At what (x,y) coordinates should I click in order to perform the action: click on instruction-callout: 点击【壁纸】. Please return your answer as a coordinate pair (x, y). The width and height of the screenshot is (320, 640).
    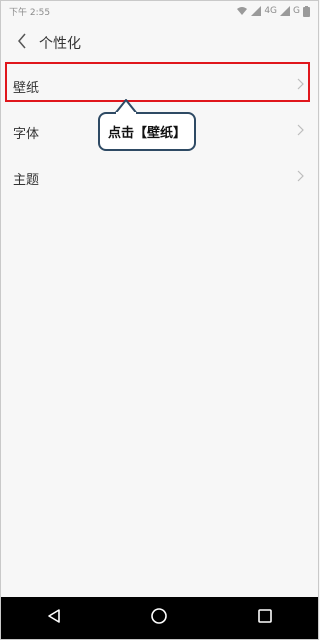
    Looking at the image, I should click on (147, 131).